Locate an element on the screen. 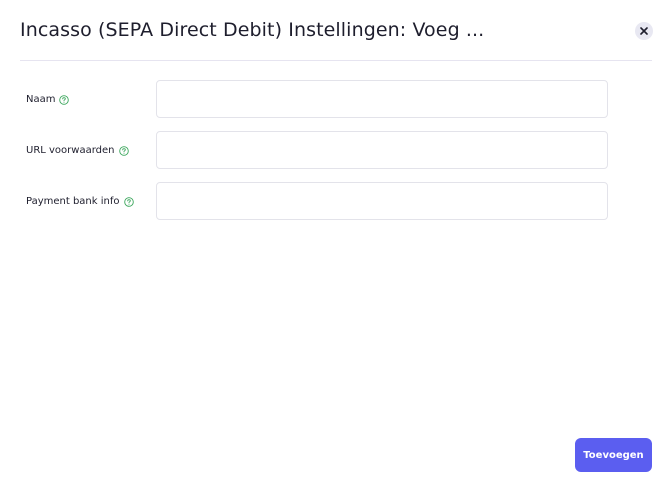  field-label-text: Payment bank info is located at coordinates (73, 201).